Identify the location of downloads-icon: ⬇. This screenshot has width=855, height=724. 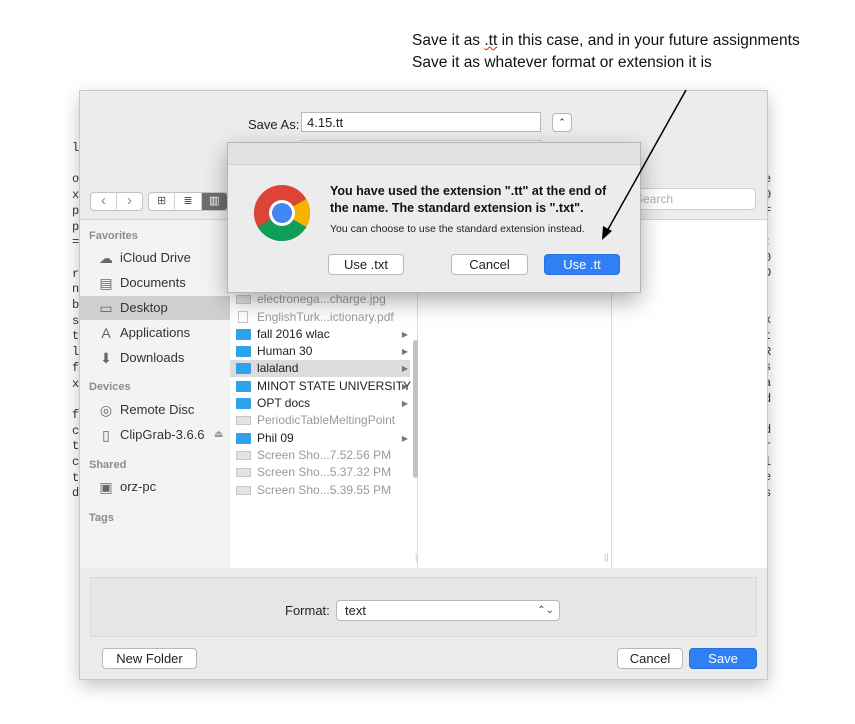
(106, 358).